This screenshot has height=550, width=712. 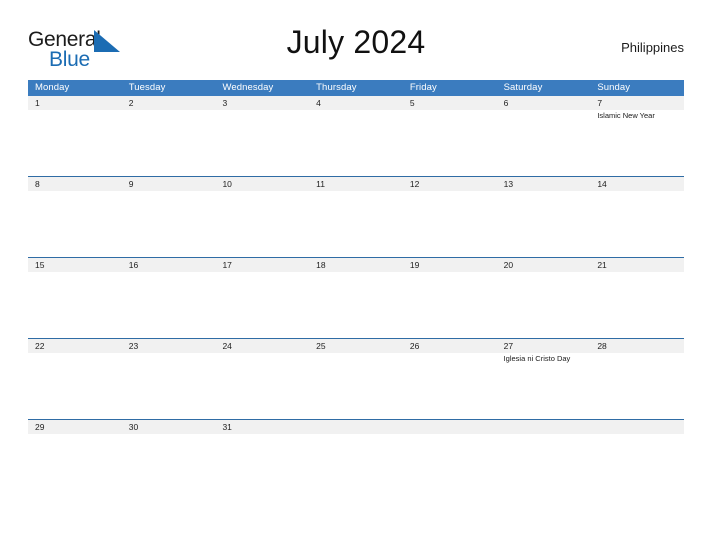 What do you see at coordinates (262, 265) in the screenshot?
I see `day-number: 17` at bounding box center [262, 265].